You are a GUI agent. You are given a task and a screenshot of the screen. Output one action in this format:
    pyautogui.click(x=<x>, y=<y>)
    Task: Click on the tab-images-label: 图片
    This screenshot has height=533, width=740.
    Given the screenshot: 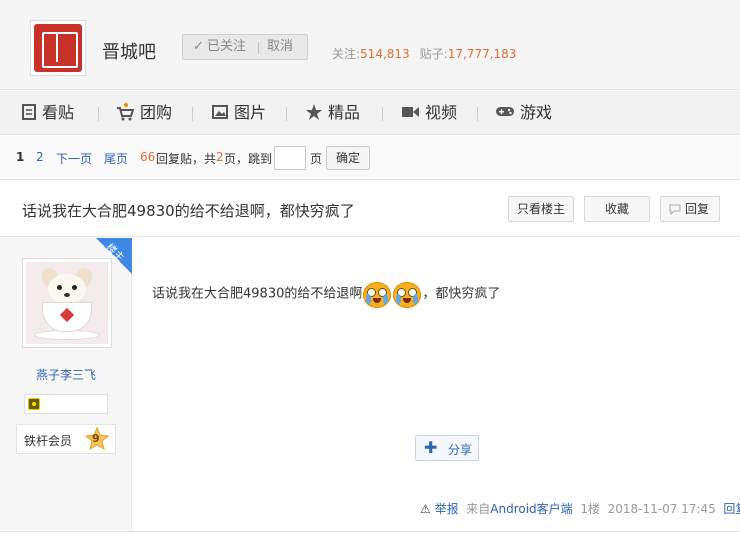 What is the action you would take?
    pyautogui.click(x=250, y=112)
    